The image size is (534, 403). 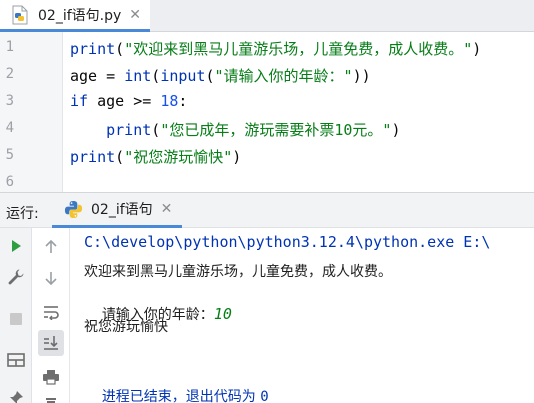 I want to click on stop-button, so click(x=16, y=319).